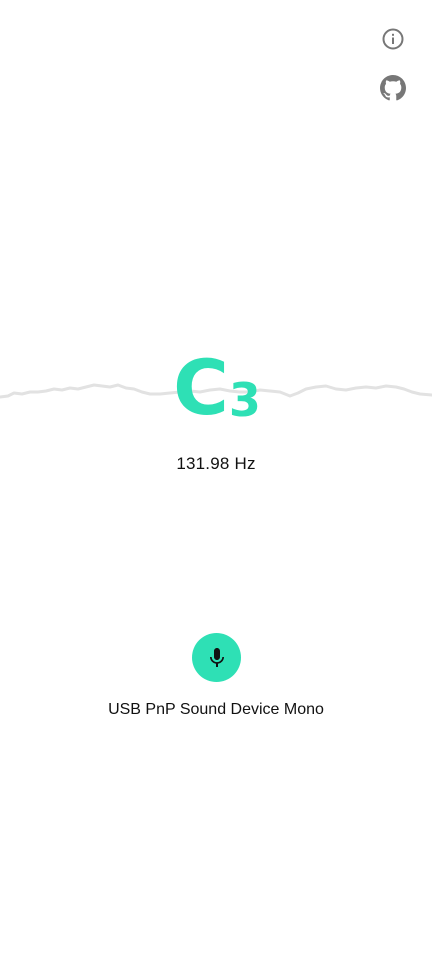 The image size is (432, 969). I want to click on github-button, so click(393, 88).